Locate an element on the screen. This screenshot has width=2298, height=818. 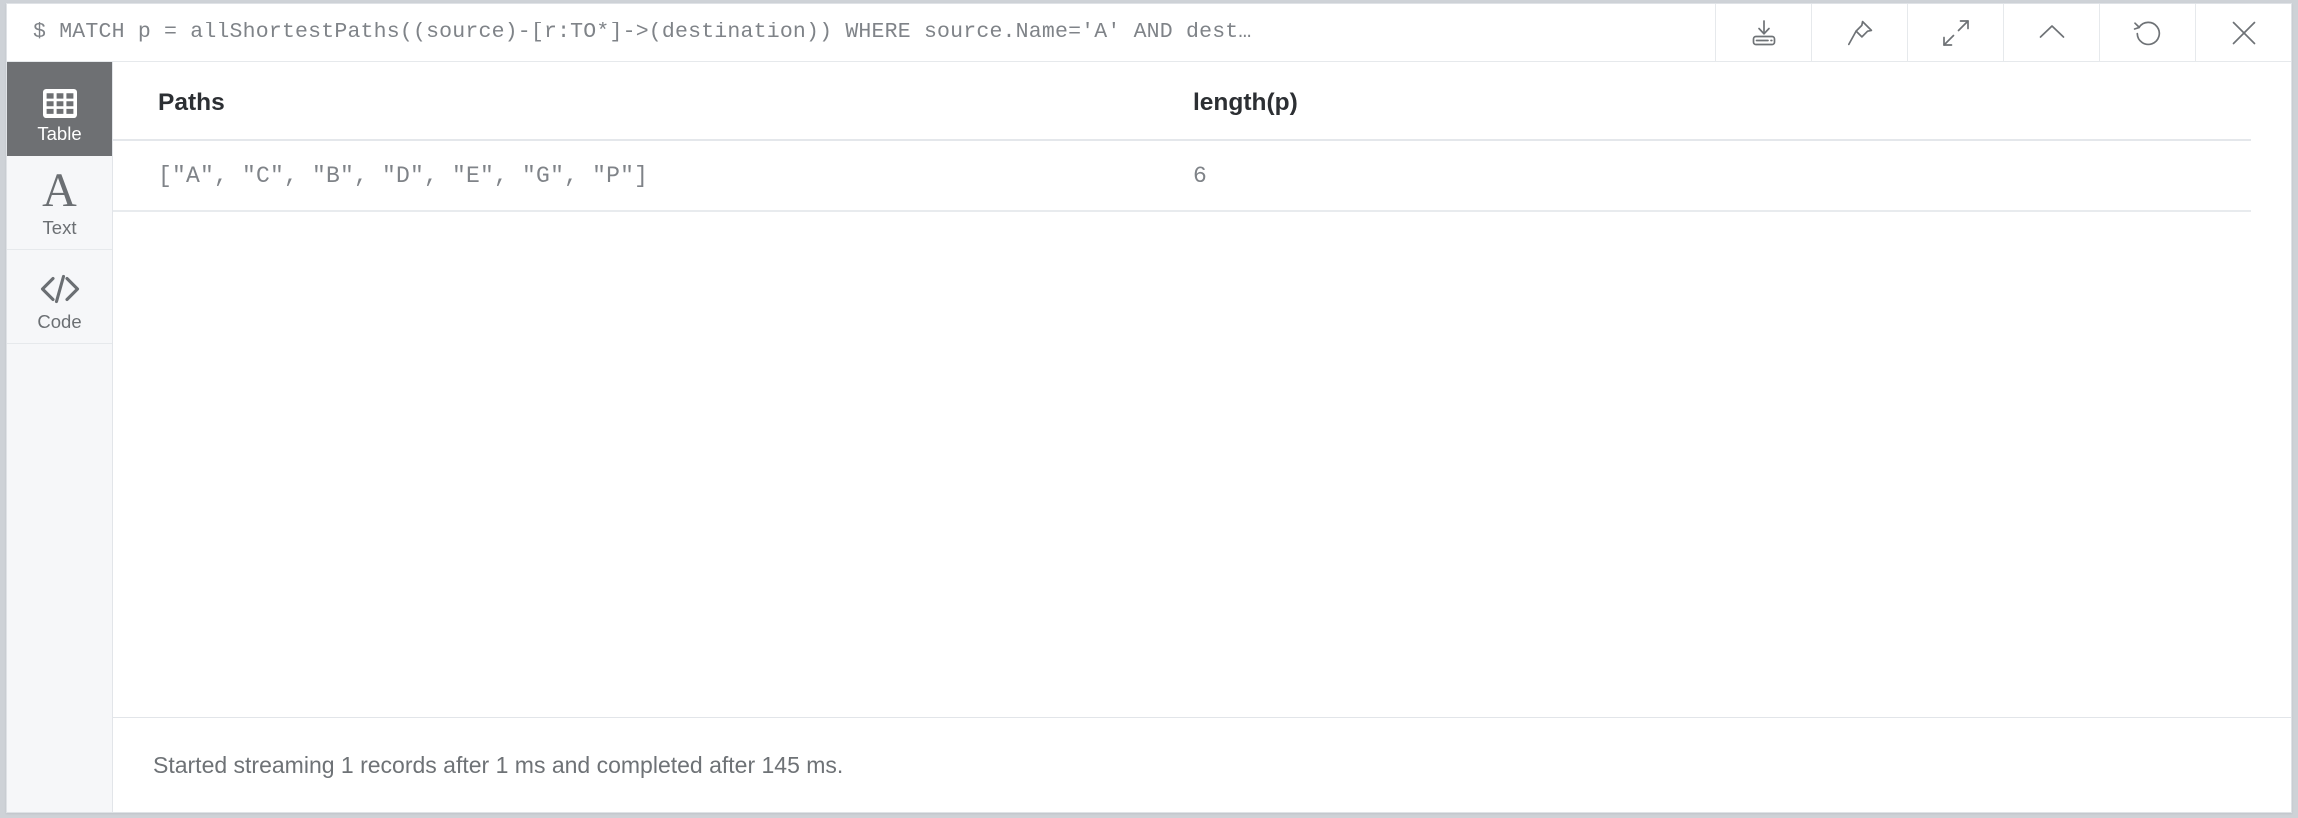
expand-icon is located at coordinates (1956, 33).